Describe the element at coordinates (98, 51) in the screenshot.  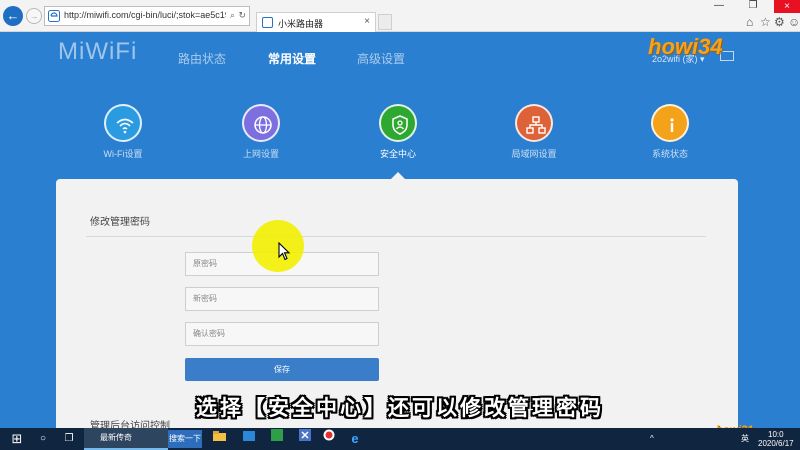
I see `miwifi-logo: MiWiFi` at that location.